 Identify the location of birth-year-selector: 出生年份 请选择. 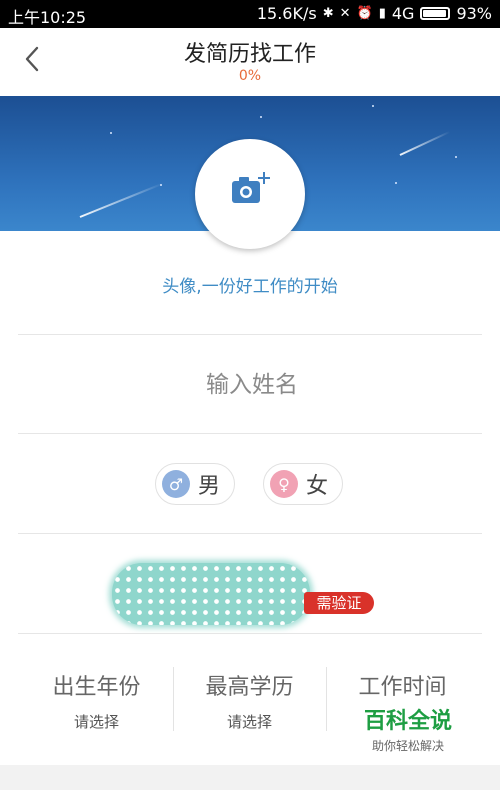
(96, 700).